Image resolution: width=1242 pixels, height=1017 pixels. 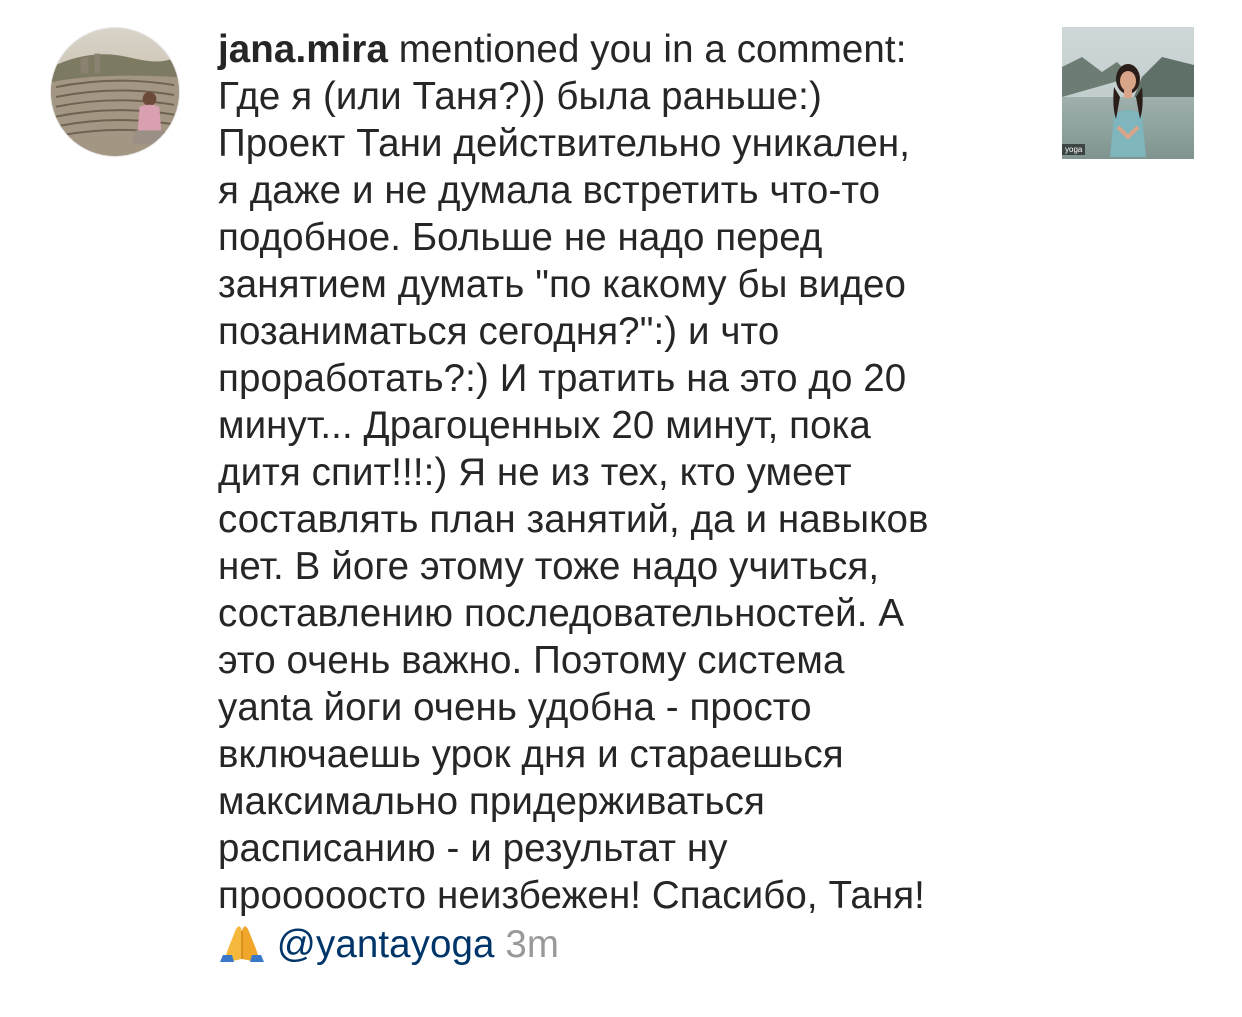 What do you see at coordinates (564, 143) in the screenshot?
I see `comment-line: Проект Тани действительно уникален,` at bounding box center [564, 143].